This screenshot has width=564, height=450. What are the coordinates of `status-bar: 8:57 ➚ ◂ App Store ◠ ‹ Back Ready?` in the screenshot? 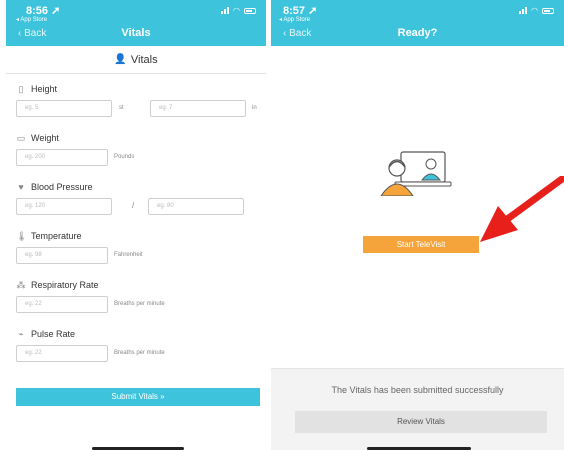 It's located at (417, 23).